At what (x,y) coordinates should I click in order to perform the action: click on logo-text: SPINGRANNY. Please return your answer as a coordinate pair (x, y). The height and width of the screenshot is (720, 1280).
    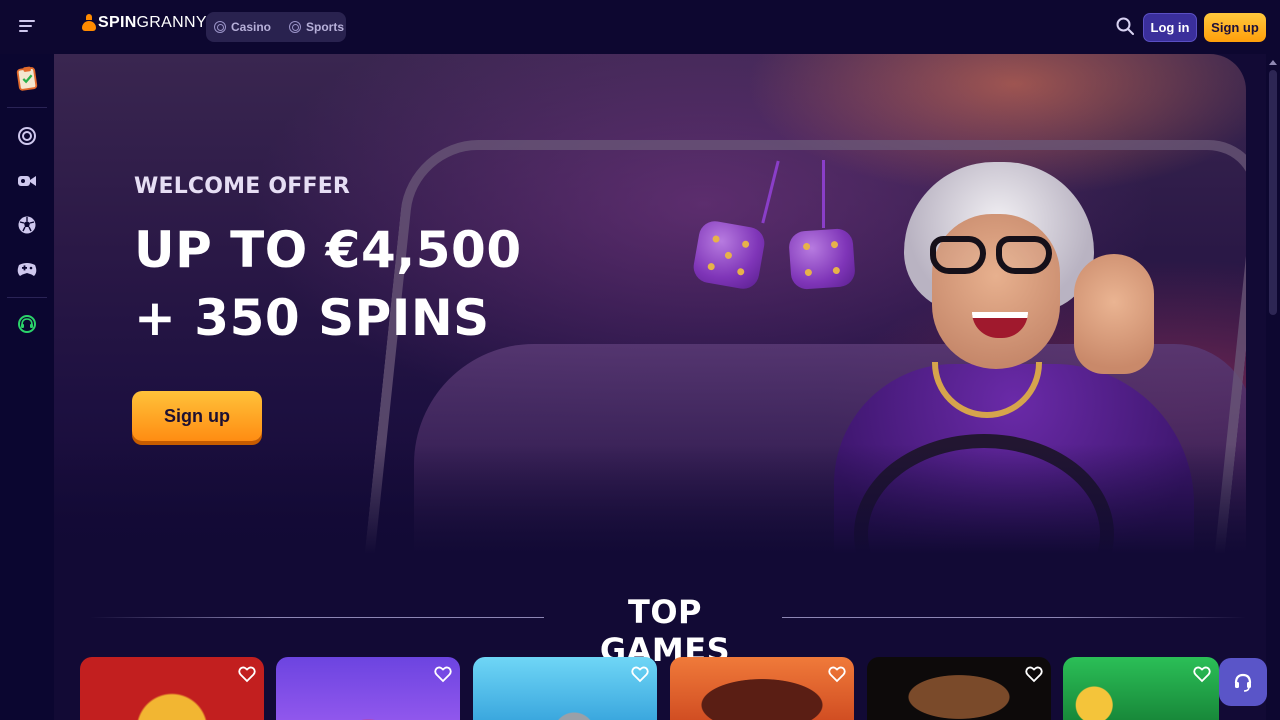
    Looking at the image, I should click on (152, 22).